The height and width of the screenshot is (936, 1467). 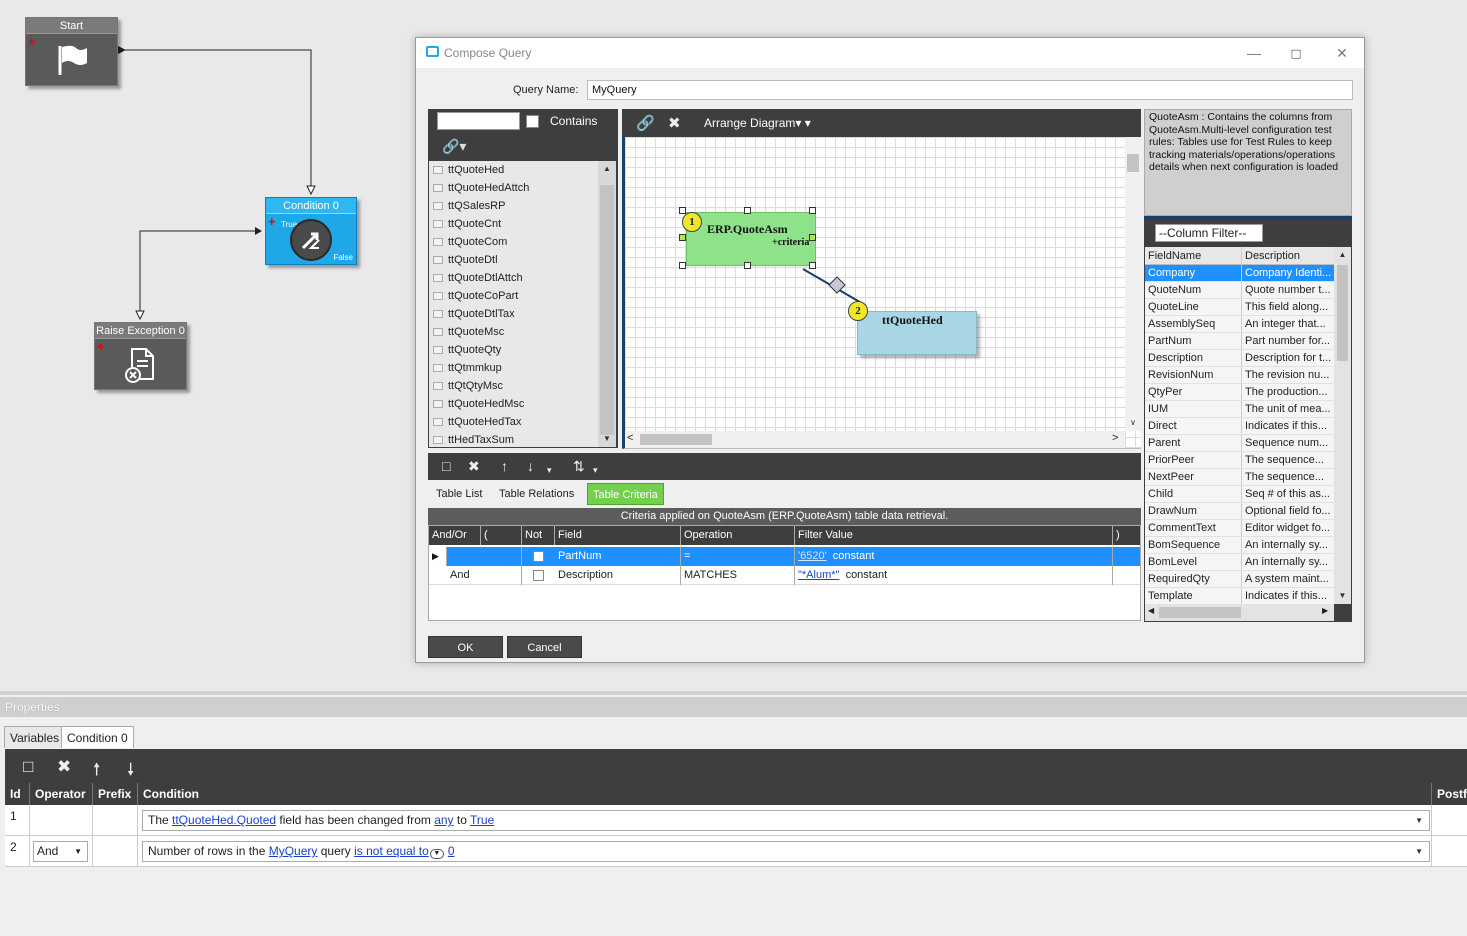 What do you see at coordinates (890, 53) in the screenshot?
I see `dialog-titlebar: Compose Query — ◻ ✕` at bounding box center [890, 53].